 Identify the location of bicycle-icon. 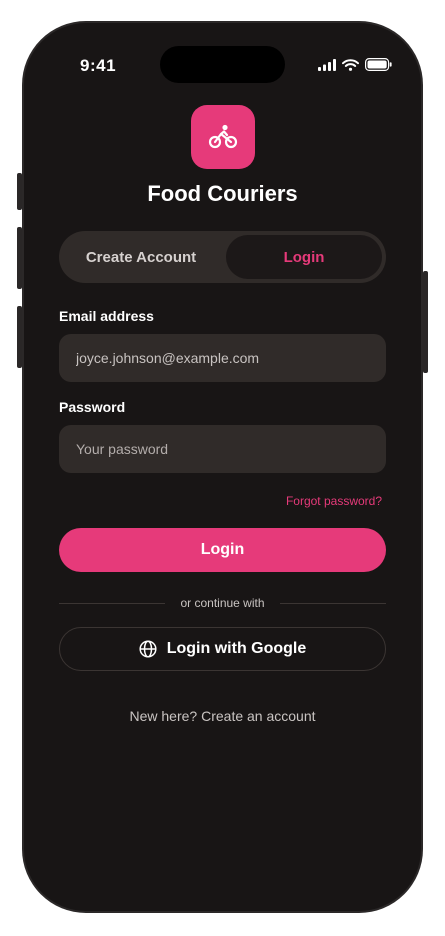
(223, 136).